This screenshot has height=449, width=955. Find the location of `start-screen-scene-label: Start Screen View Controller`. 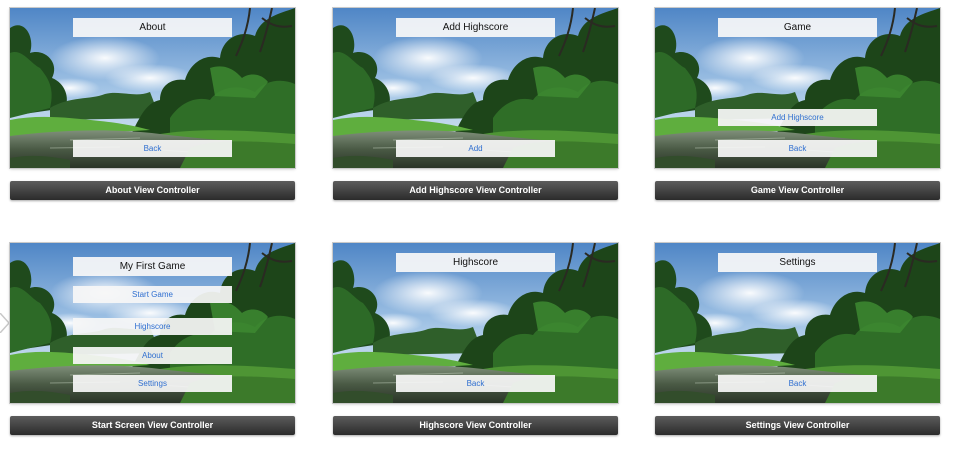

start-screen-scene-label: Start Screen View Controller is located at coordinates (152, 425).